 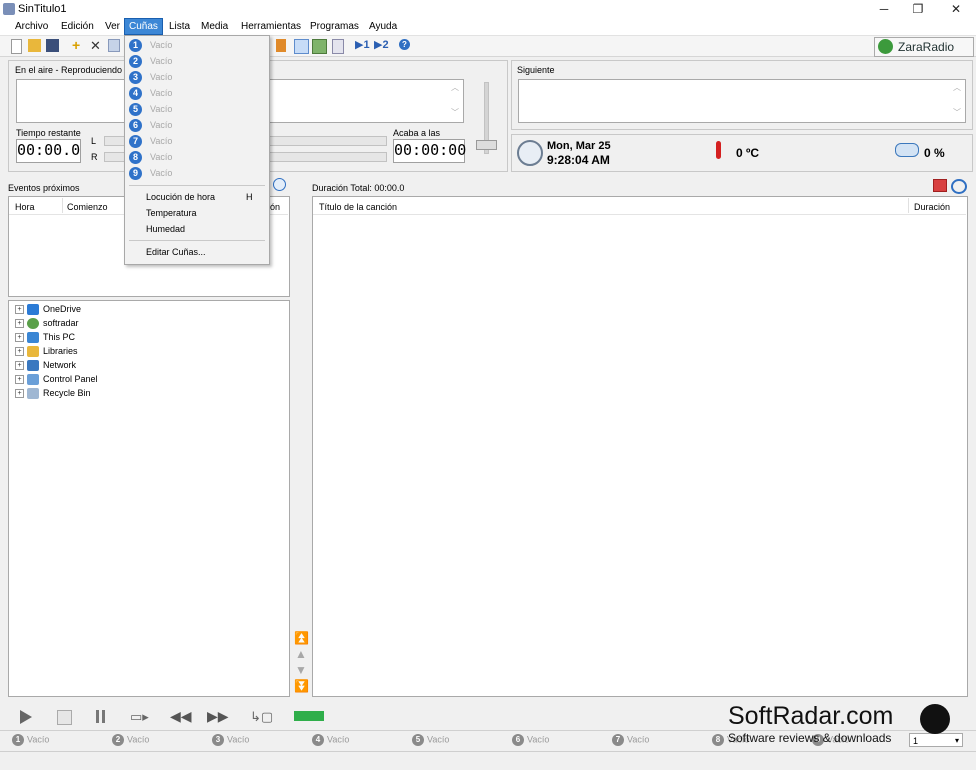 What do you see at coordinates (31, 26) in the screenshot?
I see `menu-archivo: Archivo` at bounding box center [31, 26].